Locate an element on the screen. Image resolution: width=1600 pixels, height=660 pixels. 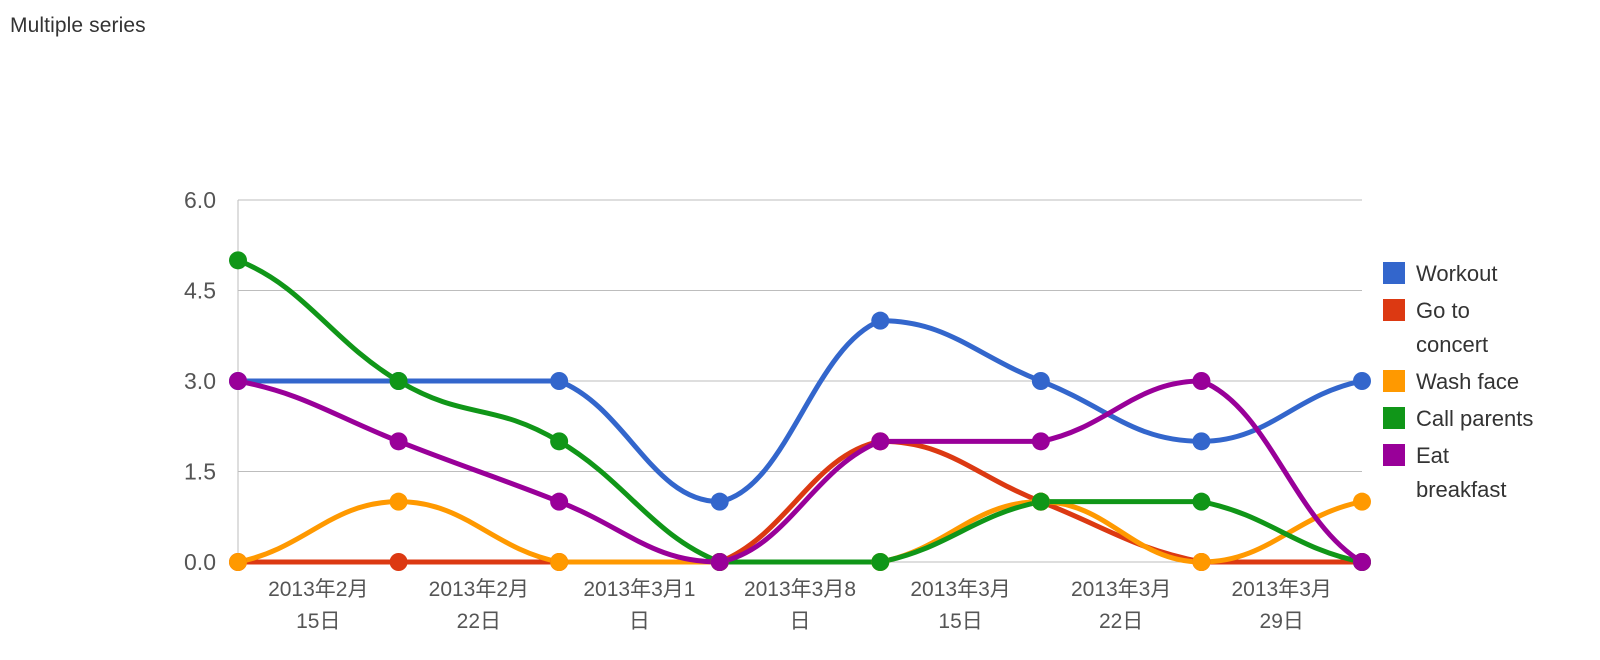
x-tick-label: 2013年2月 15日 is located at coordinates (318, 605).